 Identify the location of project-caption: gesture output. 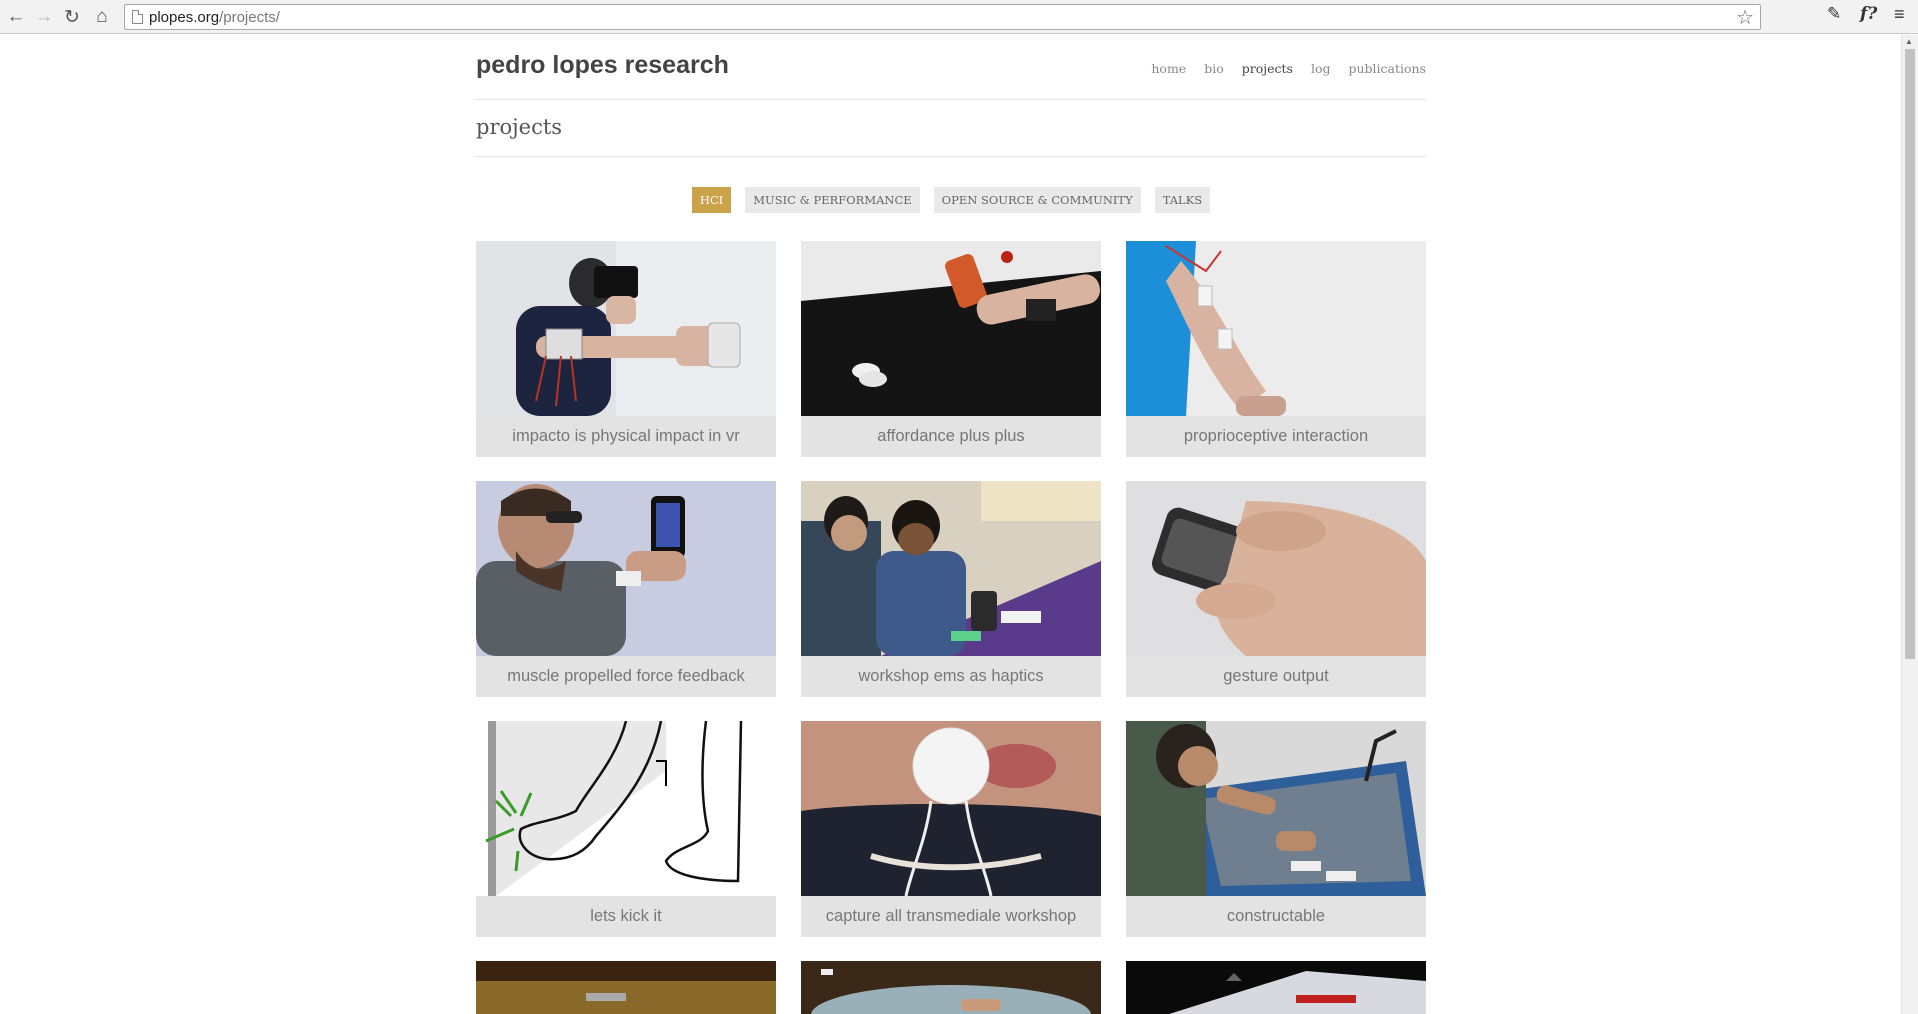
(1276, 676).